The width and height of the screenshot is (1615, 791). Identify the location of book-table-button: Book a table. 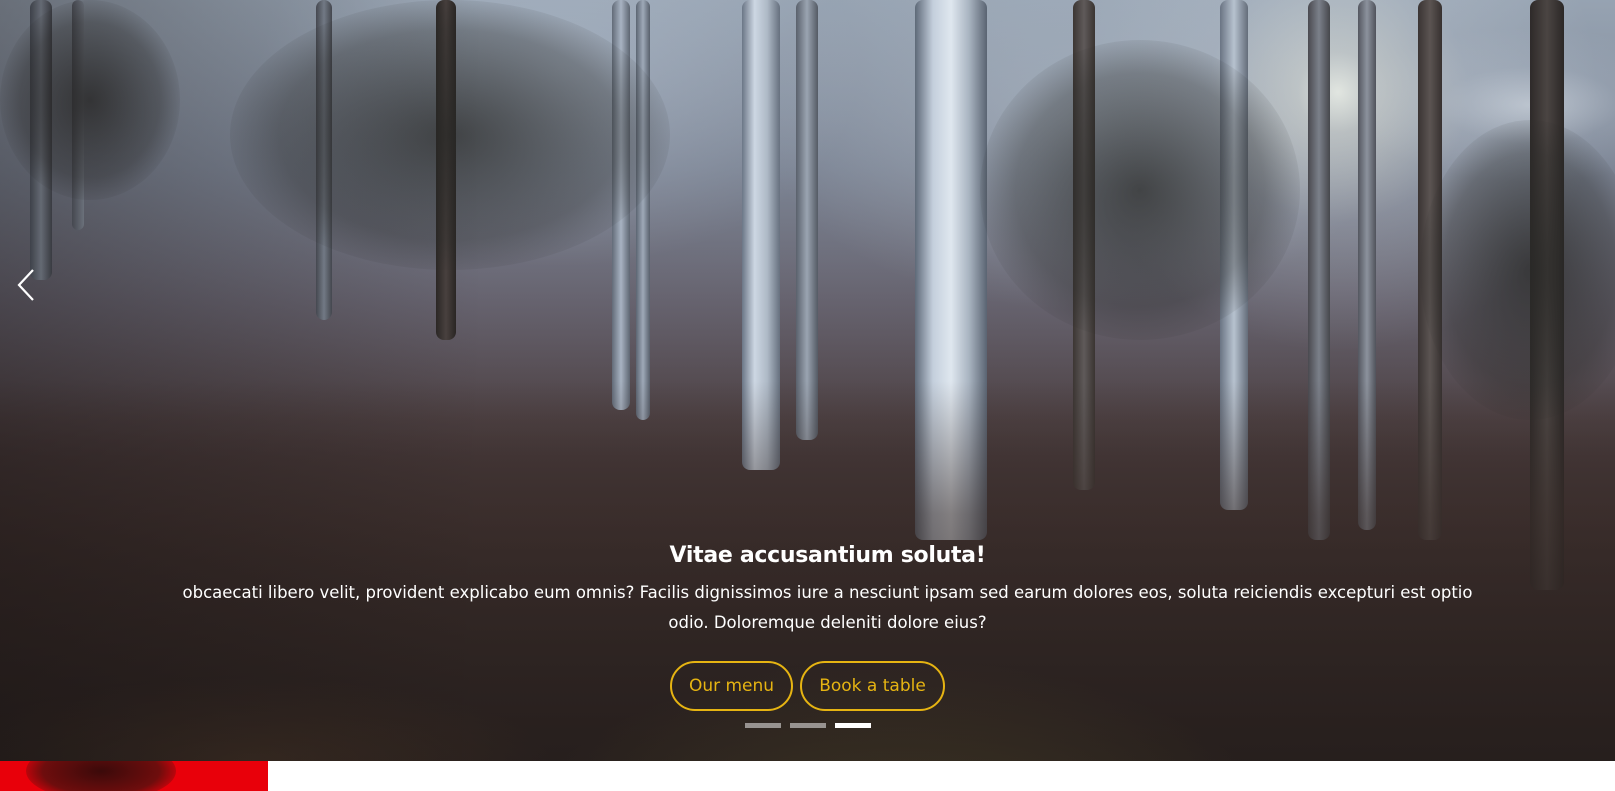
(872, 686).